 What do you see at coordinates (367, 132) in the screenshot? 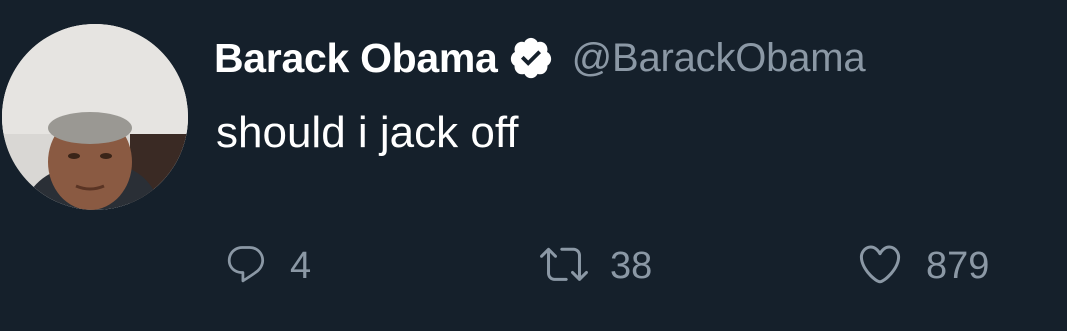
I see `tweet-text: should i jack off` at bounding box center [367, 132].